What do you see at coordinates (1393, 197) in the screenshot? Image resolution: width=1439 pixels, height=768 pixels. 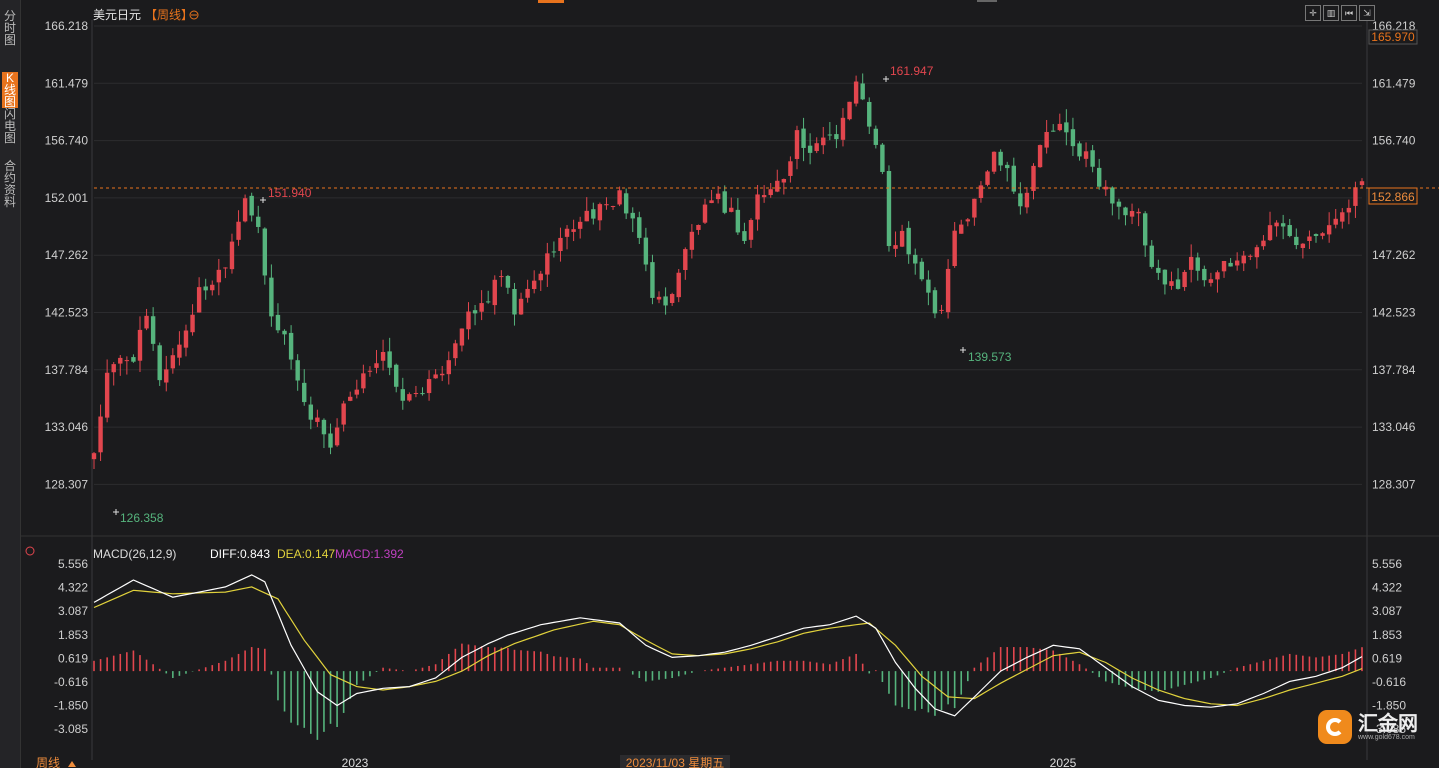 I see `current-price-label: 152.866` at bounding box center [1393, 197].